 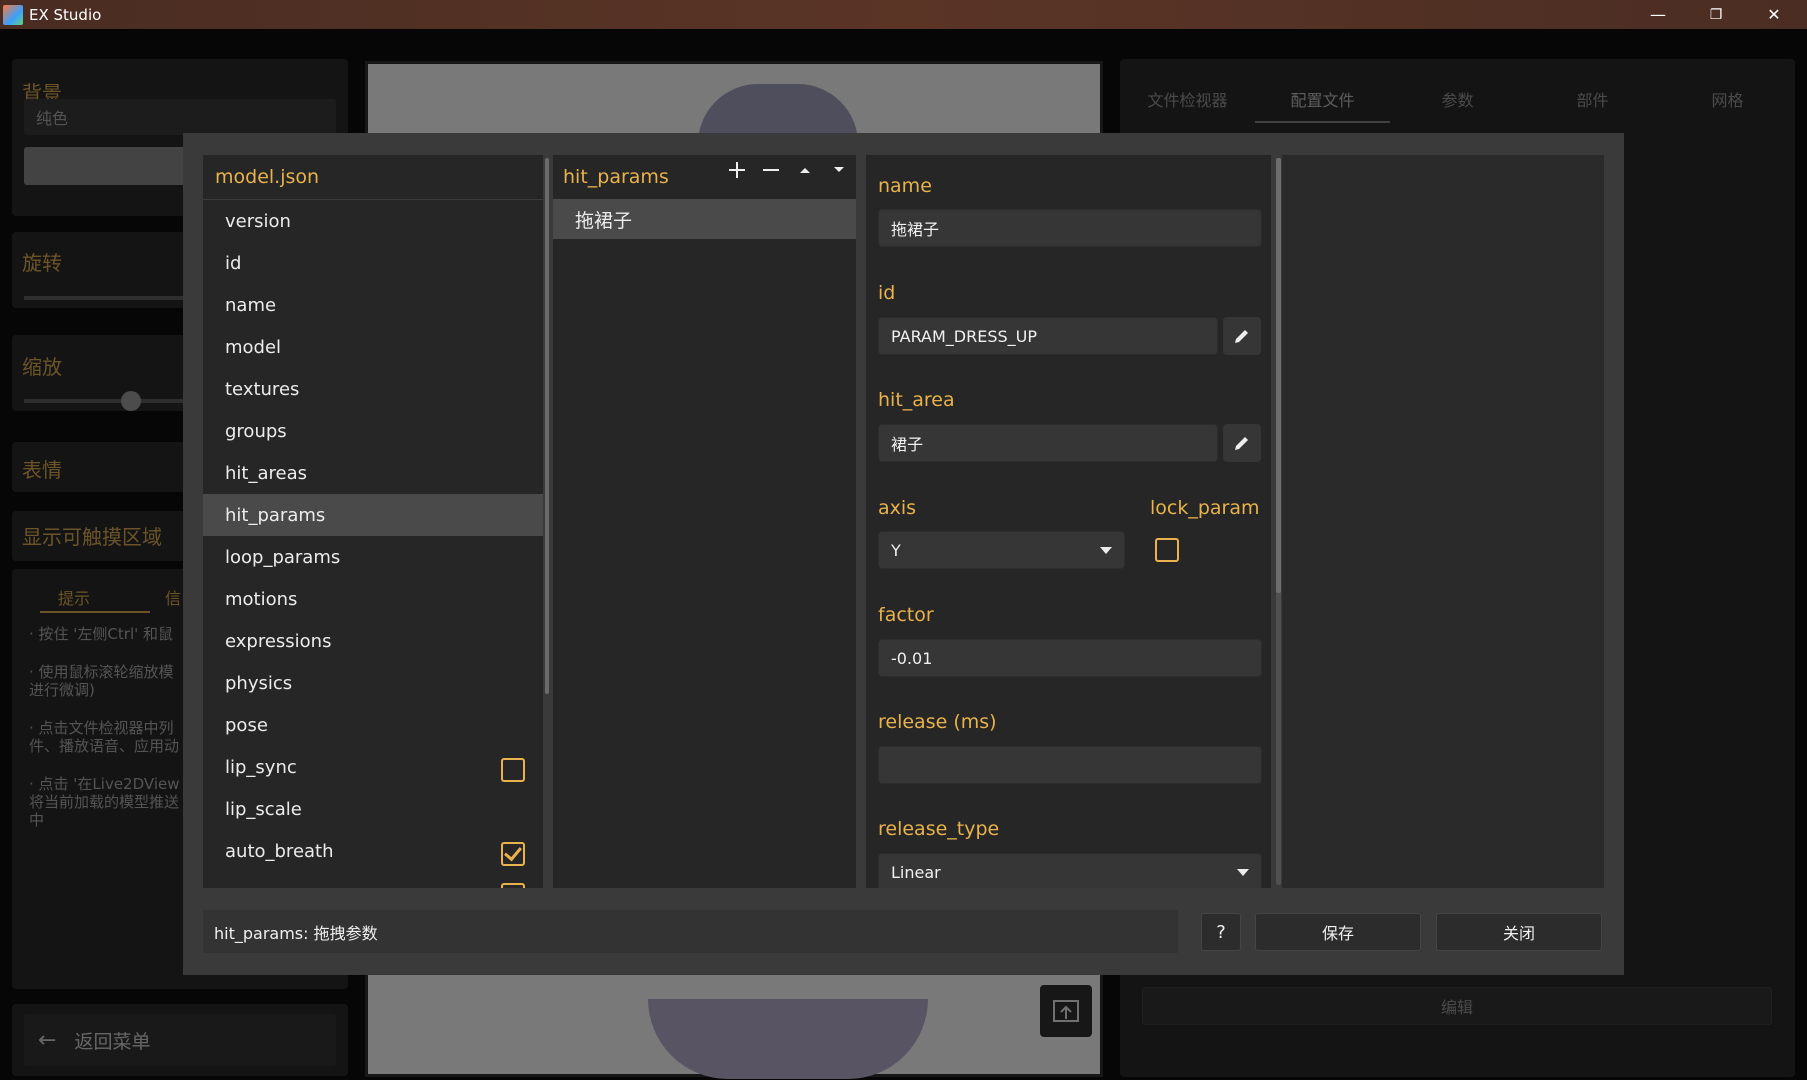 I want to click on tree-item-name: name, so click(x=373, y=305).